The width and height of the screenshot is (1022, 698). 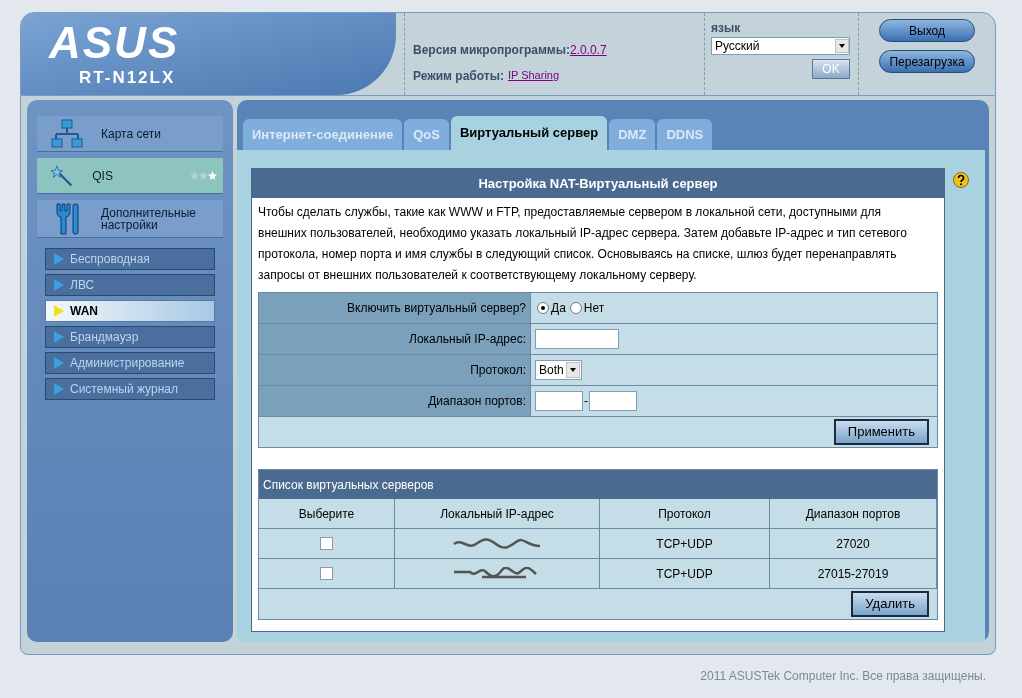 What do you see at coordinates (853, 544) in the screenshot?
I see `table-cell: 27020` at bounding box center [853, 544].